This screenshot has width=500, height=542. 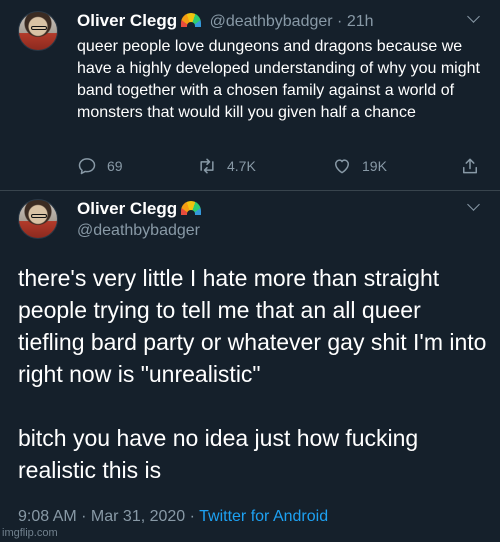 What do you see at coordinates (100, 166) in the screenshot?
I see `reply-button: 69` at bounding box center [100, 166].